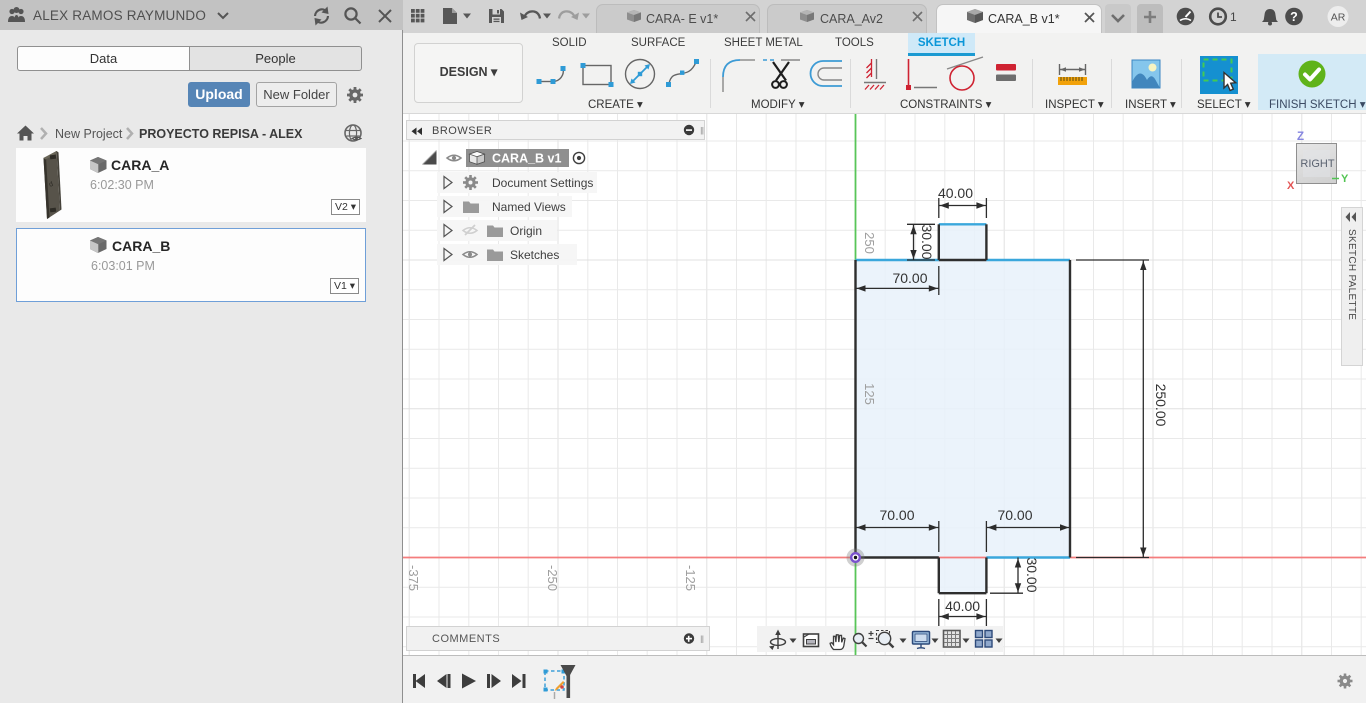 This screenshot has width=1366, height=703. Describe the element at coordinates (552, 578) in the screenshot. I see `svg-text: -250` at that location.